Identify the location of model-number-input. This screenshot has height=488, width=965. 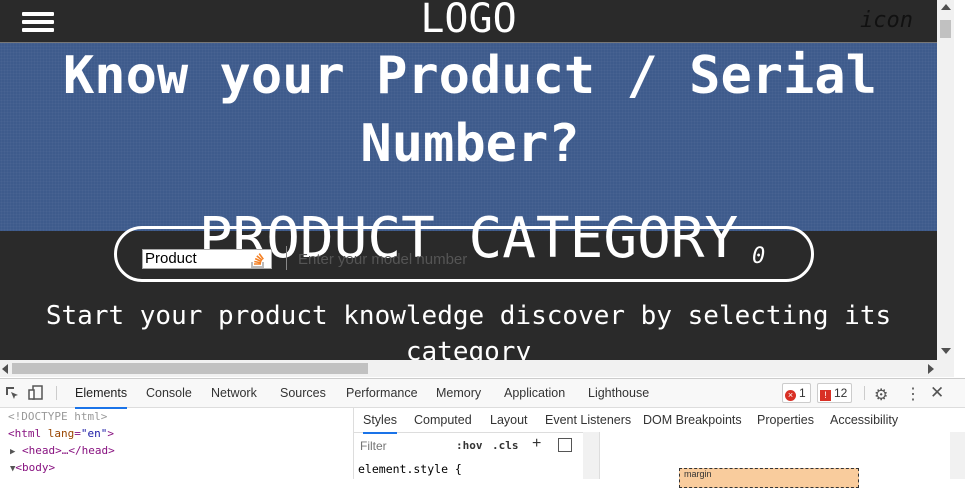
(498, 259).